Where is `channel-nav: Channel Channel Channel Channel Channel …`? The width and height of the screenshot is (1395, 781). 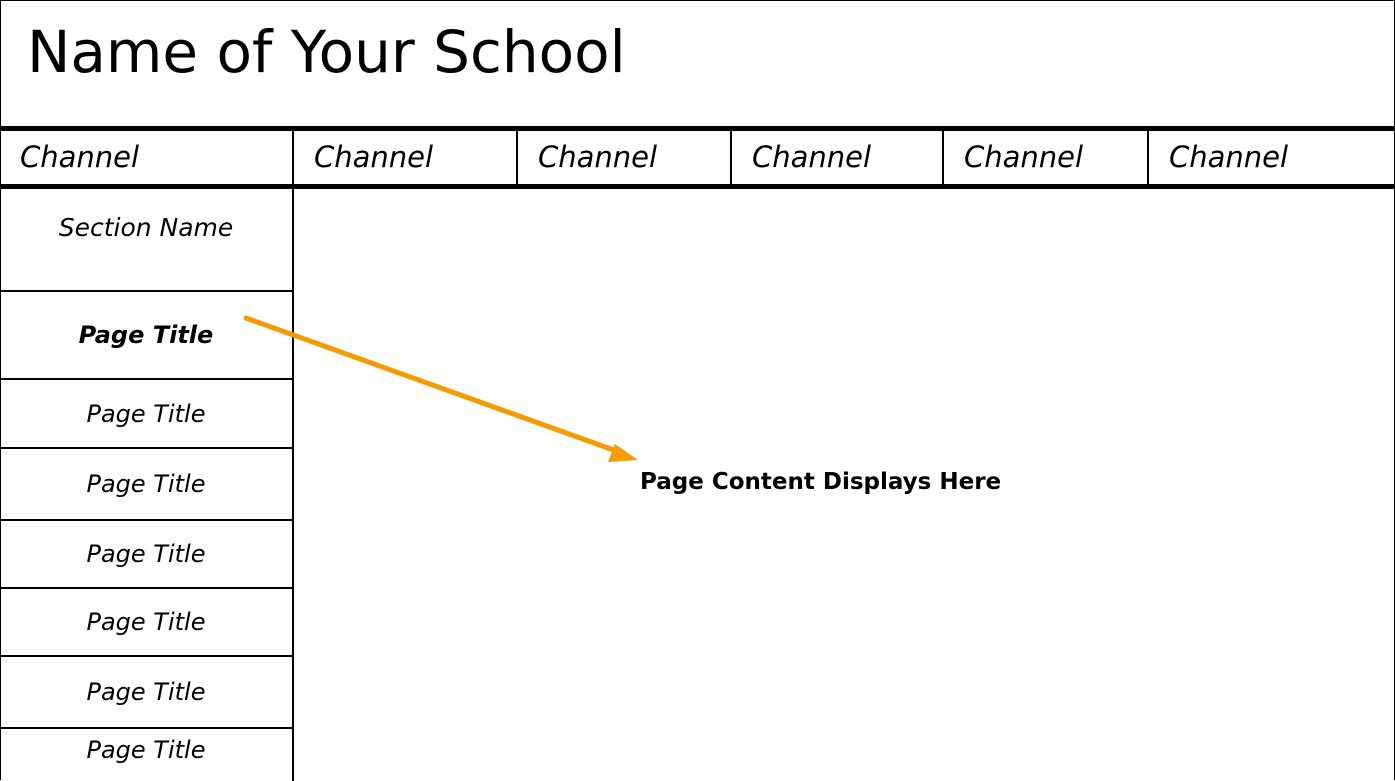
channel-nav: Channel Channel Channel Channel Channel … is located at coordinates (697, 157).